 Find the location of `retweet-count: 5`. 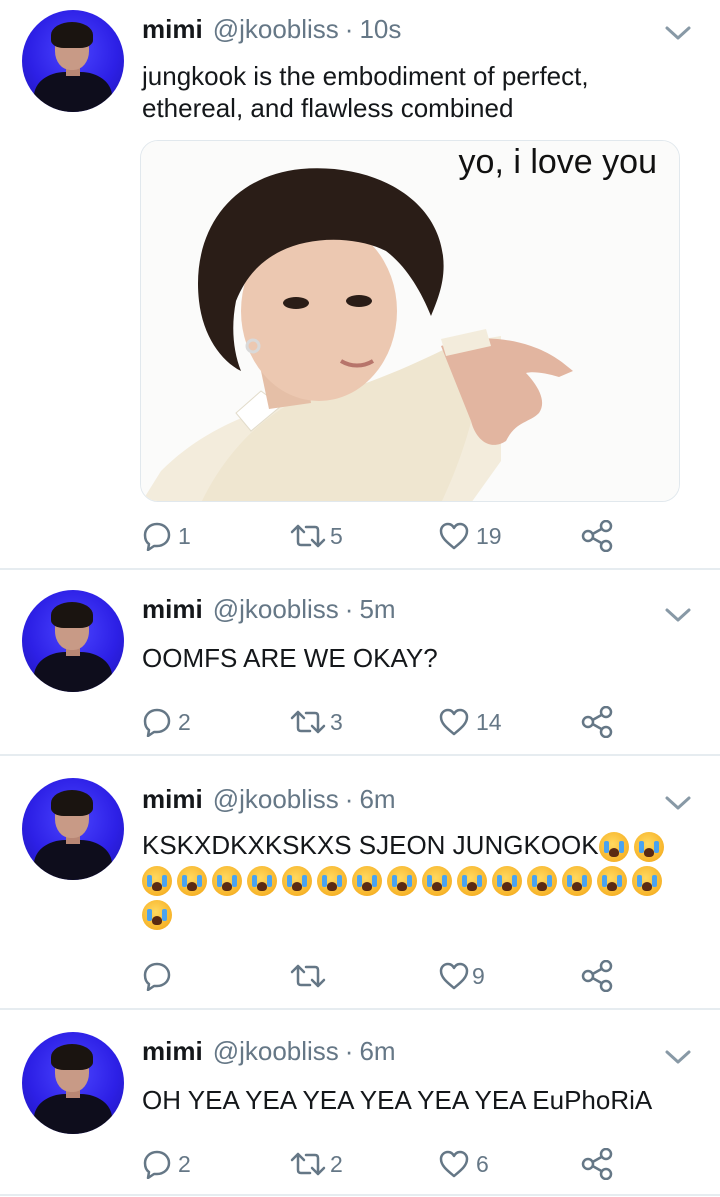

retweet-count: 5 is located at coordinates (336, 535).